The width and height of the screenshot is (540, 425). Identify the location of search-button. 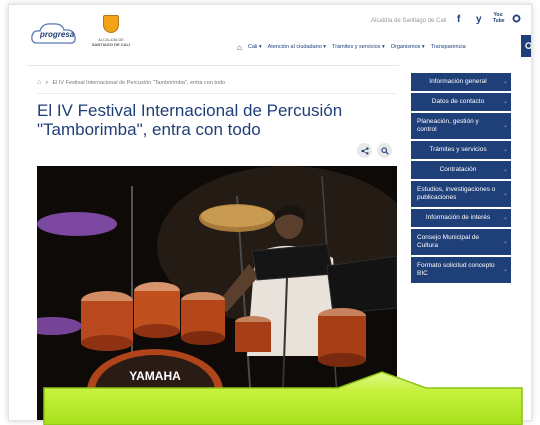
(526, 46).